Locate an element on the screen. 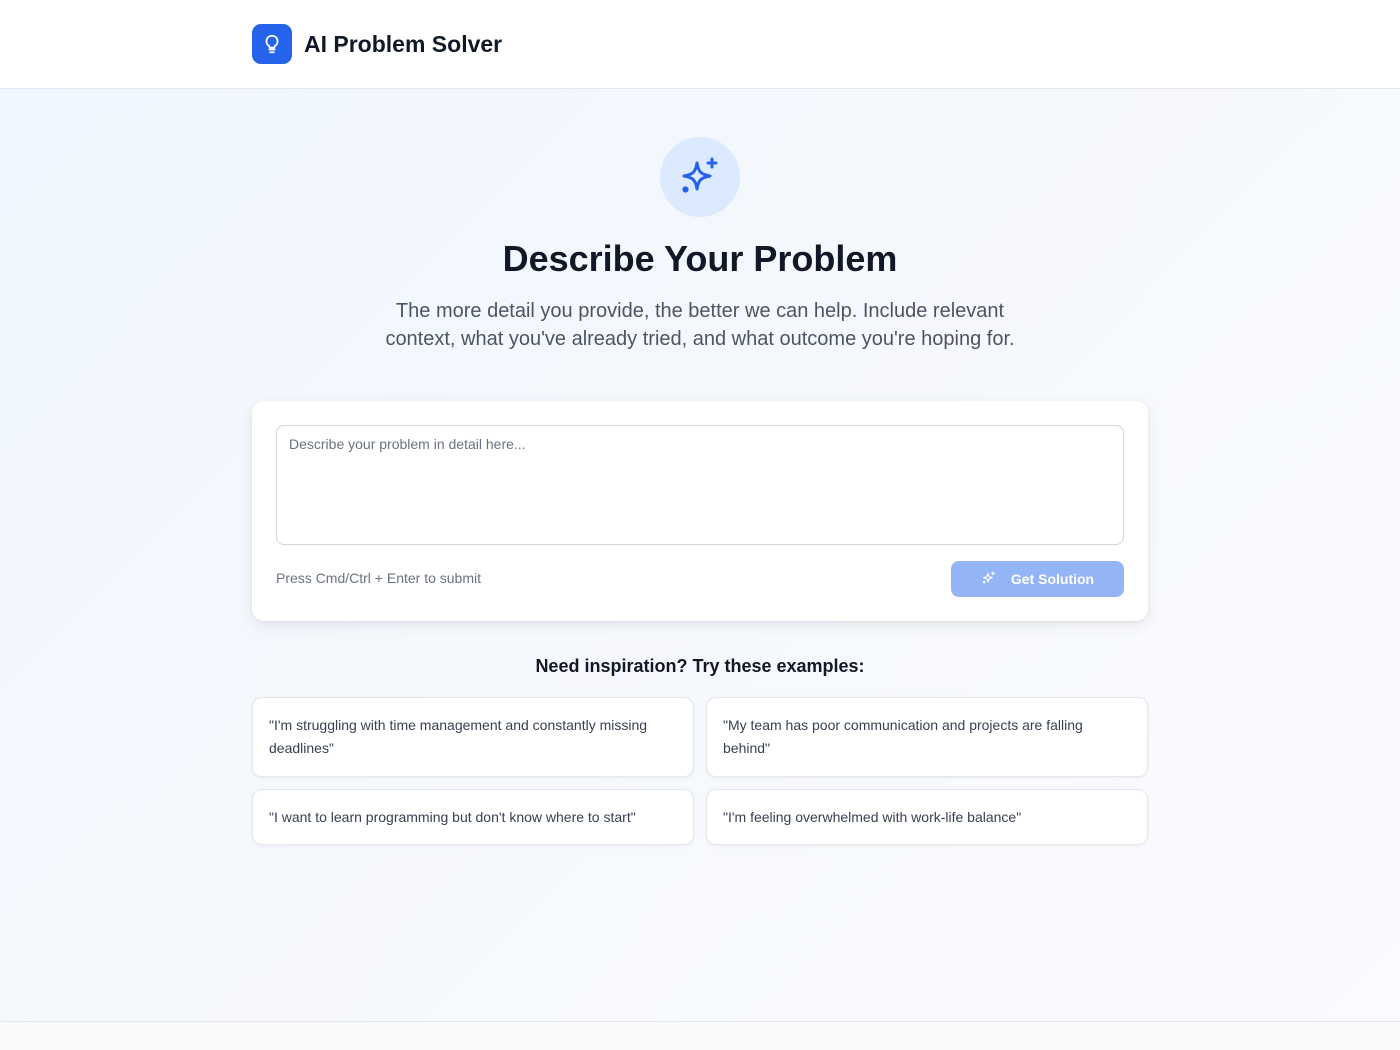  problem-input is located at coordinates (700, 485).